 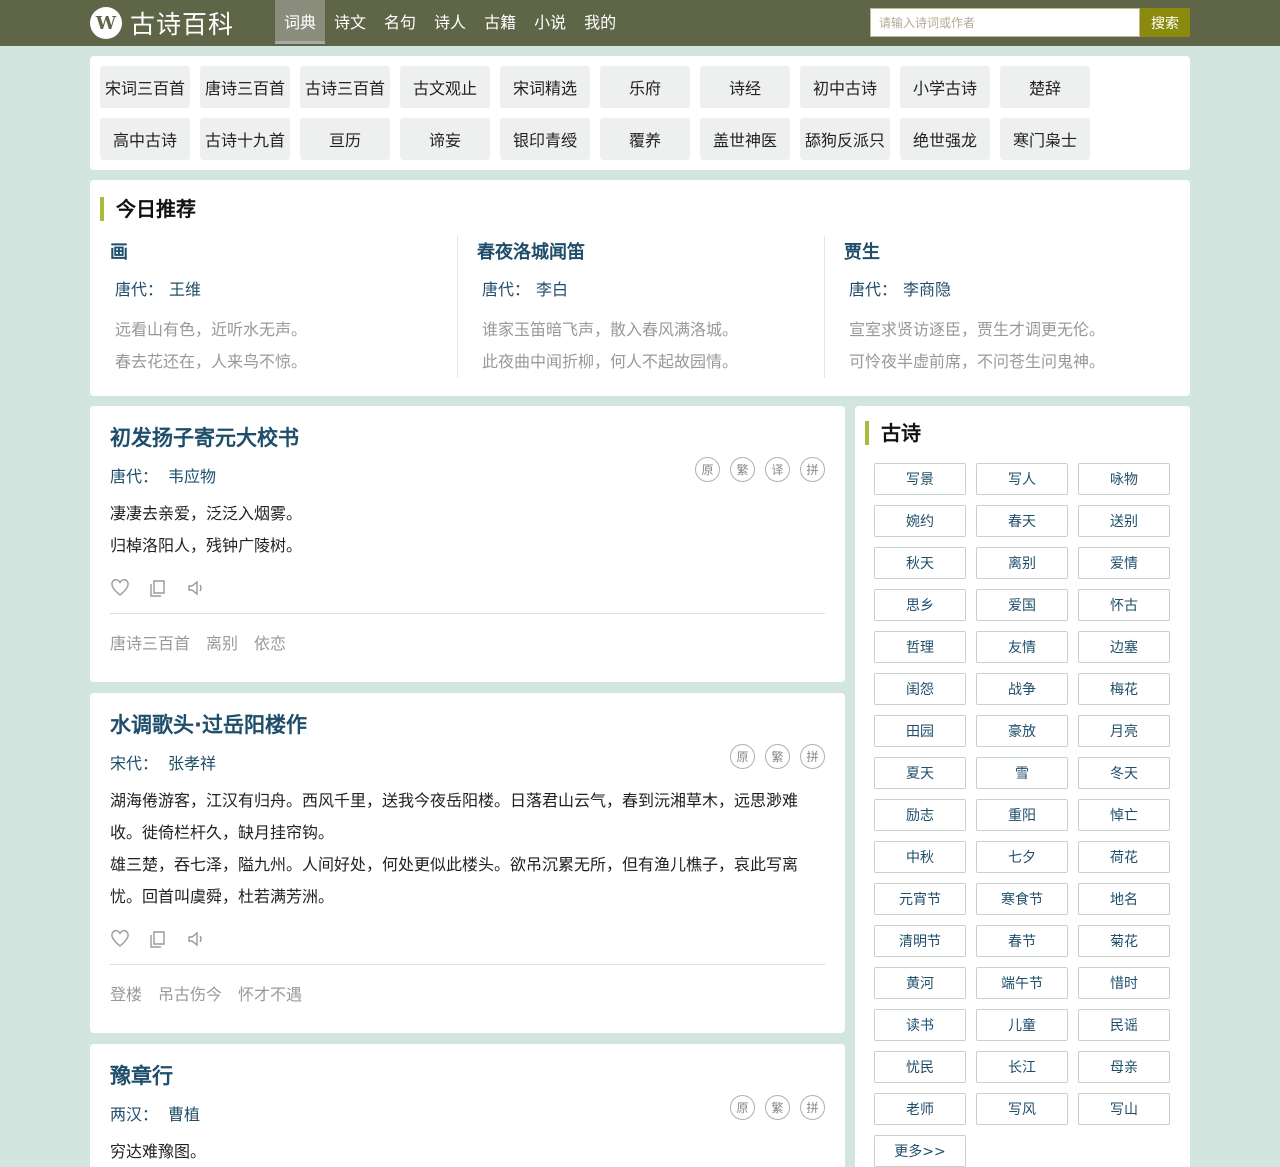 What do you see at coordinates (445, 139) in the screenshot?
I see `category-button: 谛妄` at bounding box center [445, 139].